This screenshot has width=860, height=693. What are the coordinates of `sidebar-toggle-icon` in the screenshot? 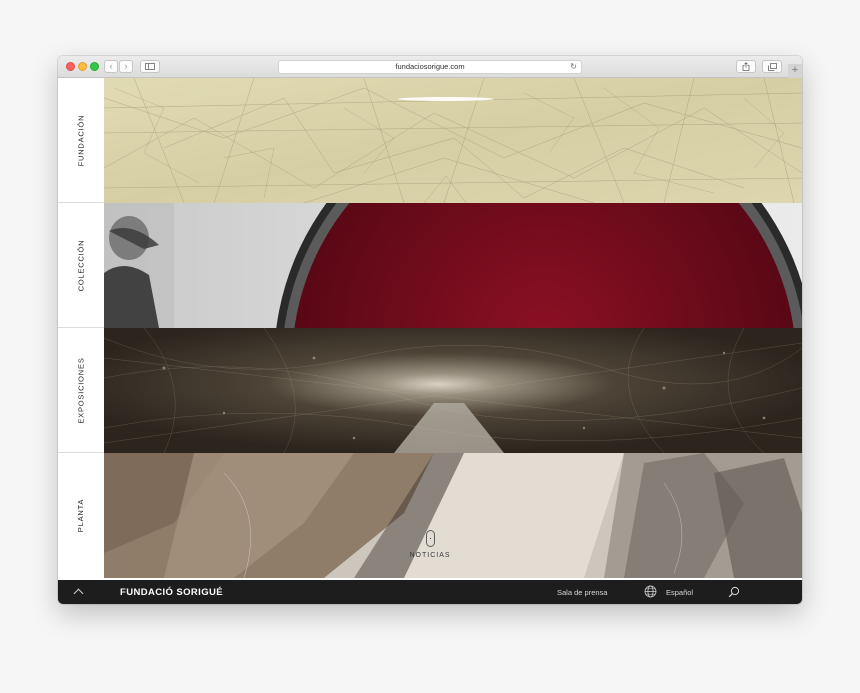 It's located at (150, 66).